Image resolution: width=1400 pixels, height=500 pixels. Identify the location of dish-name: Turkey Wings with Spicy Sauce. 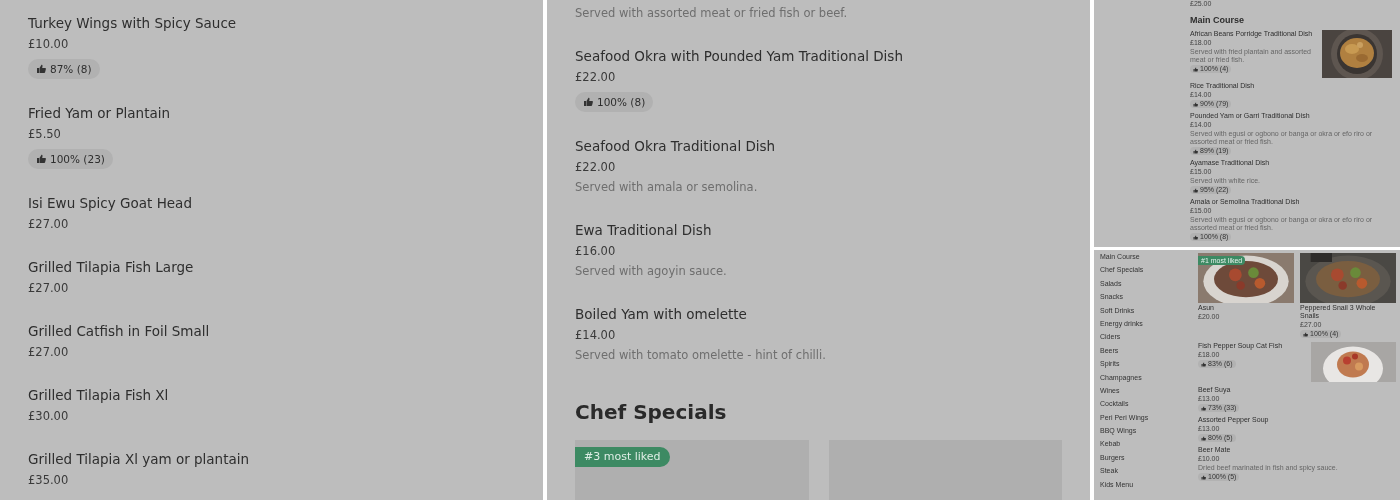
(132, 23).